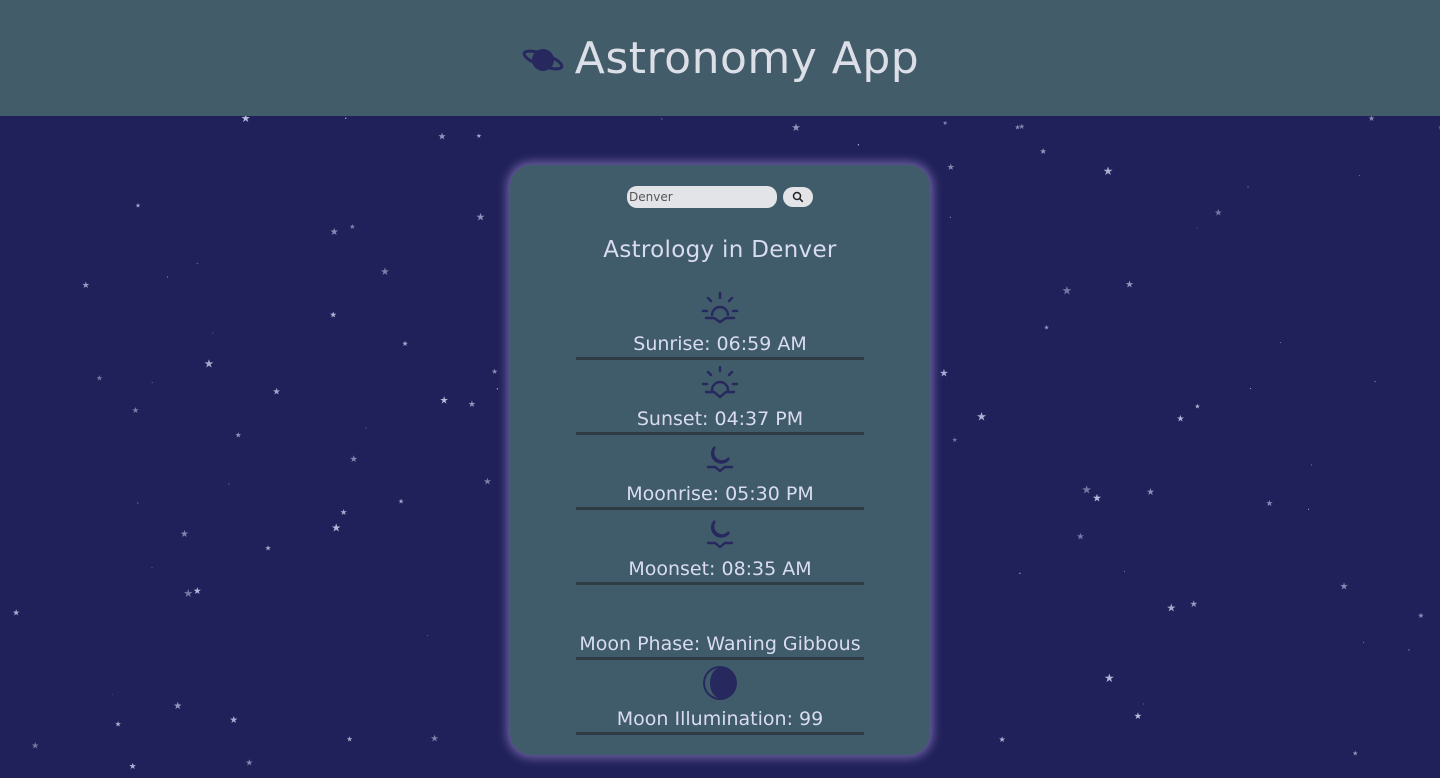 The width and height of the screenshot is (1440, 778). What do you see at coordinates (720, 400) in the screenshot?
I see `sunset-row: Sunset: 04:37 PM` at bounding box center [720, 400].